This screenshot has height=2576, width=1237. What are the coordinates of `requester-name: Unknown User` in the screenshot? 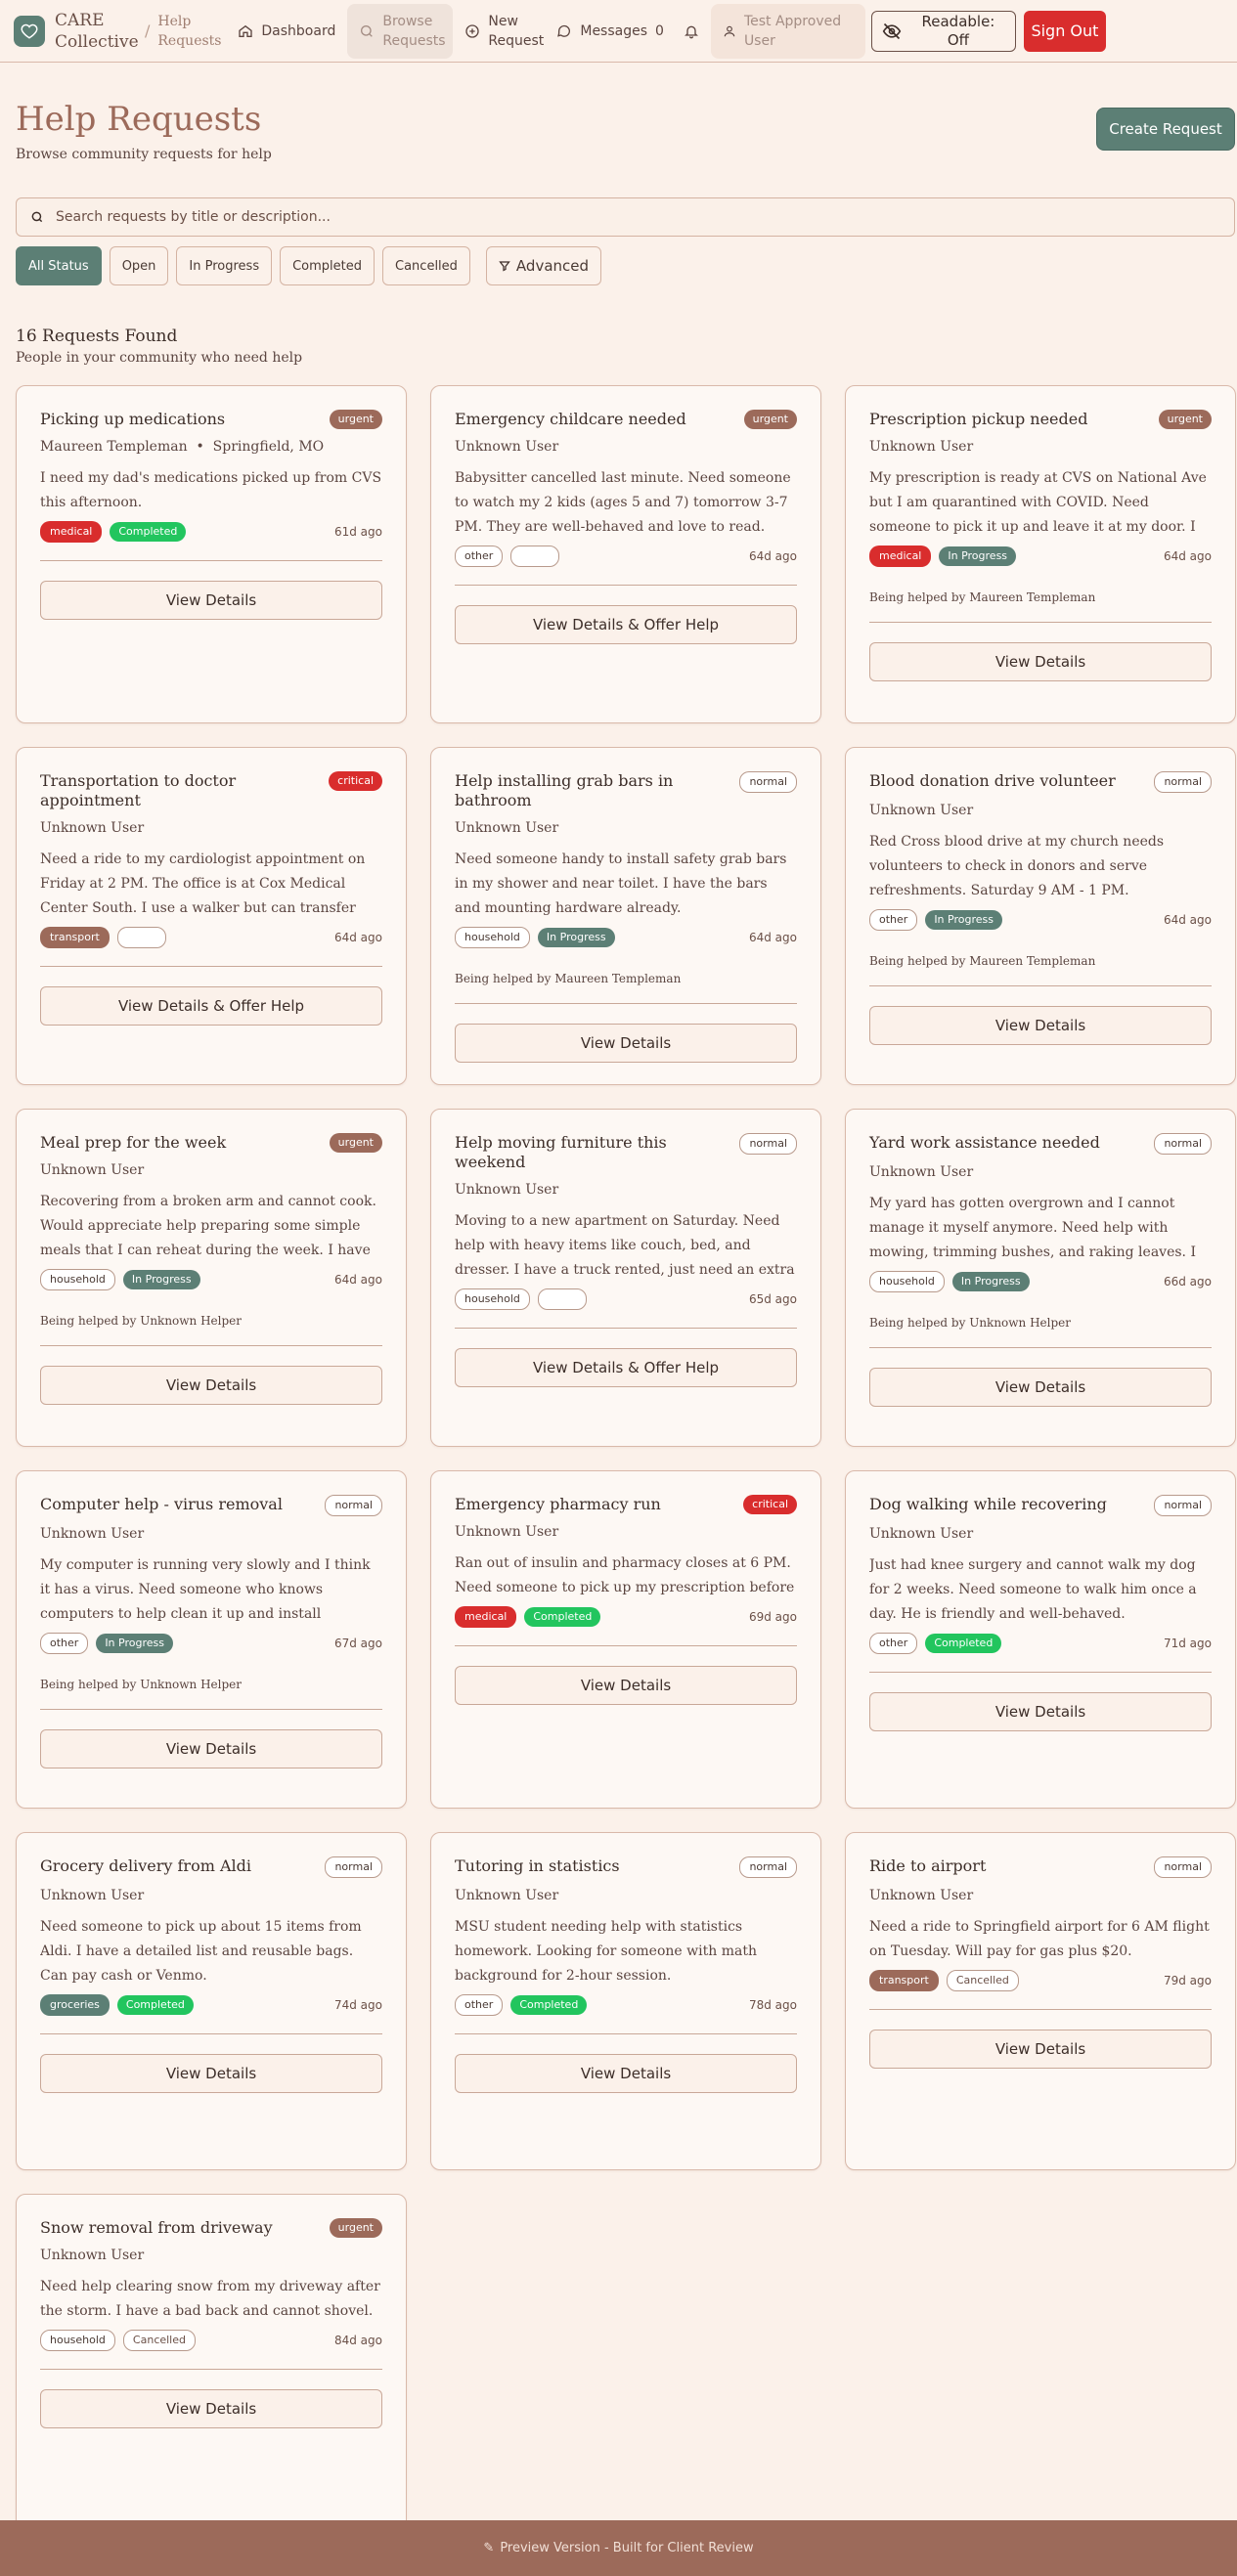 It's located at (921, 447).